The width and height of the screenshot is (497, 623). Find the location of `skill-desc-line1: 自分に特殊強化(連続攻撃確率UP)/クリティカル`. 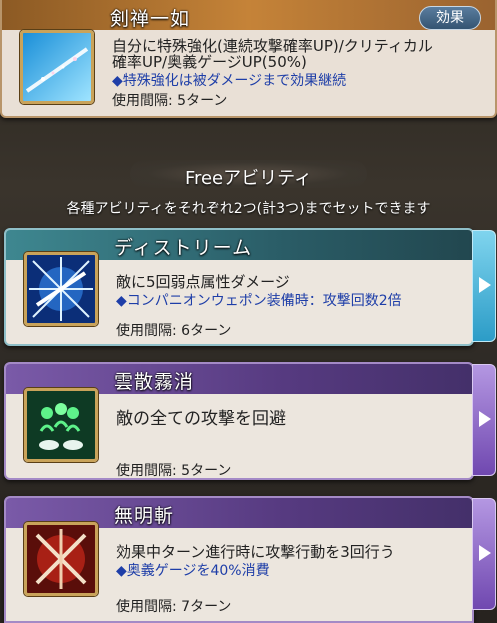

skill-desc-line1: 自分に特殊強化(連続攻撃確率UP)/クリティカル is located at coordinates (272, 46).